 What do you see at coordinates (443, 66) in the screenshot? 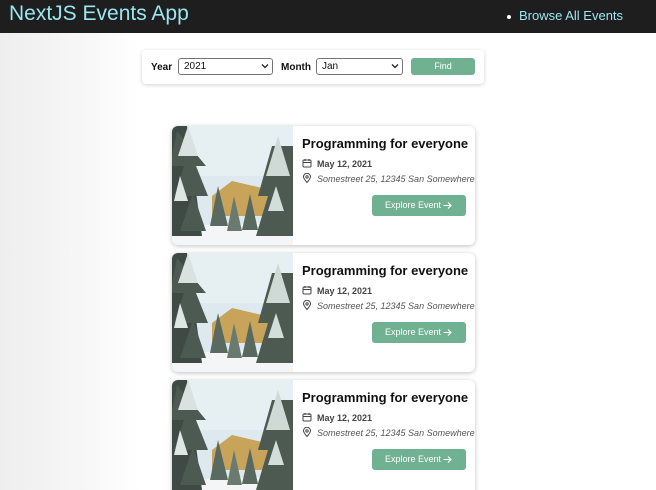
I see `find-button: Find` at bounding box center [443, 66].